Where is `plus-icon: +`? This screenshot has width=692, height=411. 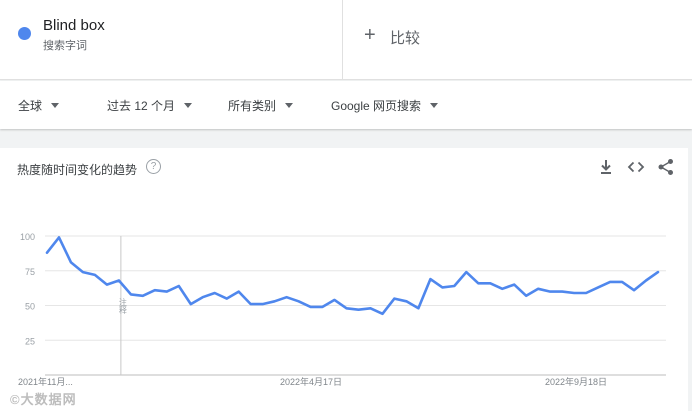
plus-icon: + is located at coordinates (370, 35).